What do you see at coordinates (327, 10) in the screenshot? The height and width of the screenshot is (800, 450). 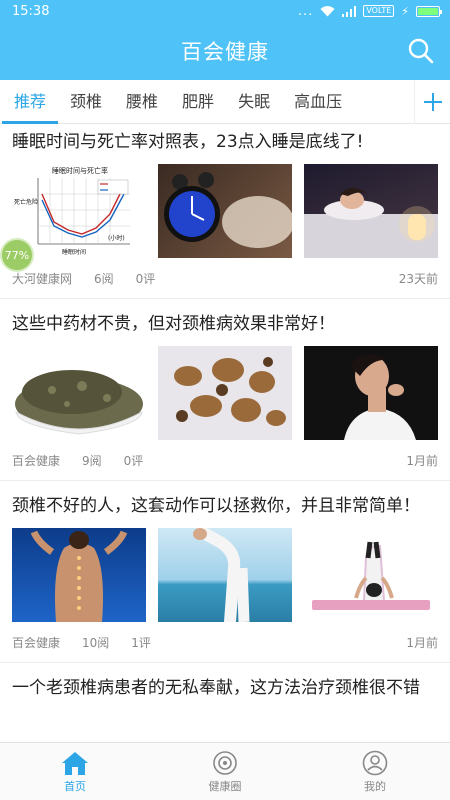 I see `wifi-icon` at bounding box center [327, 10].